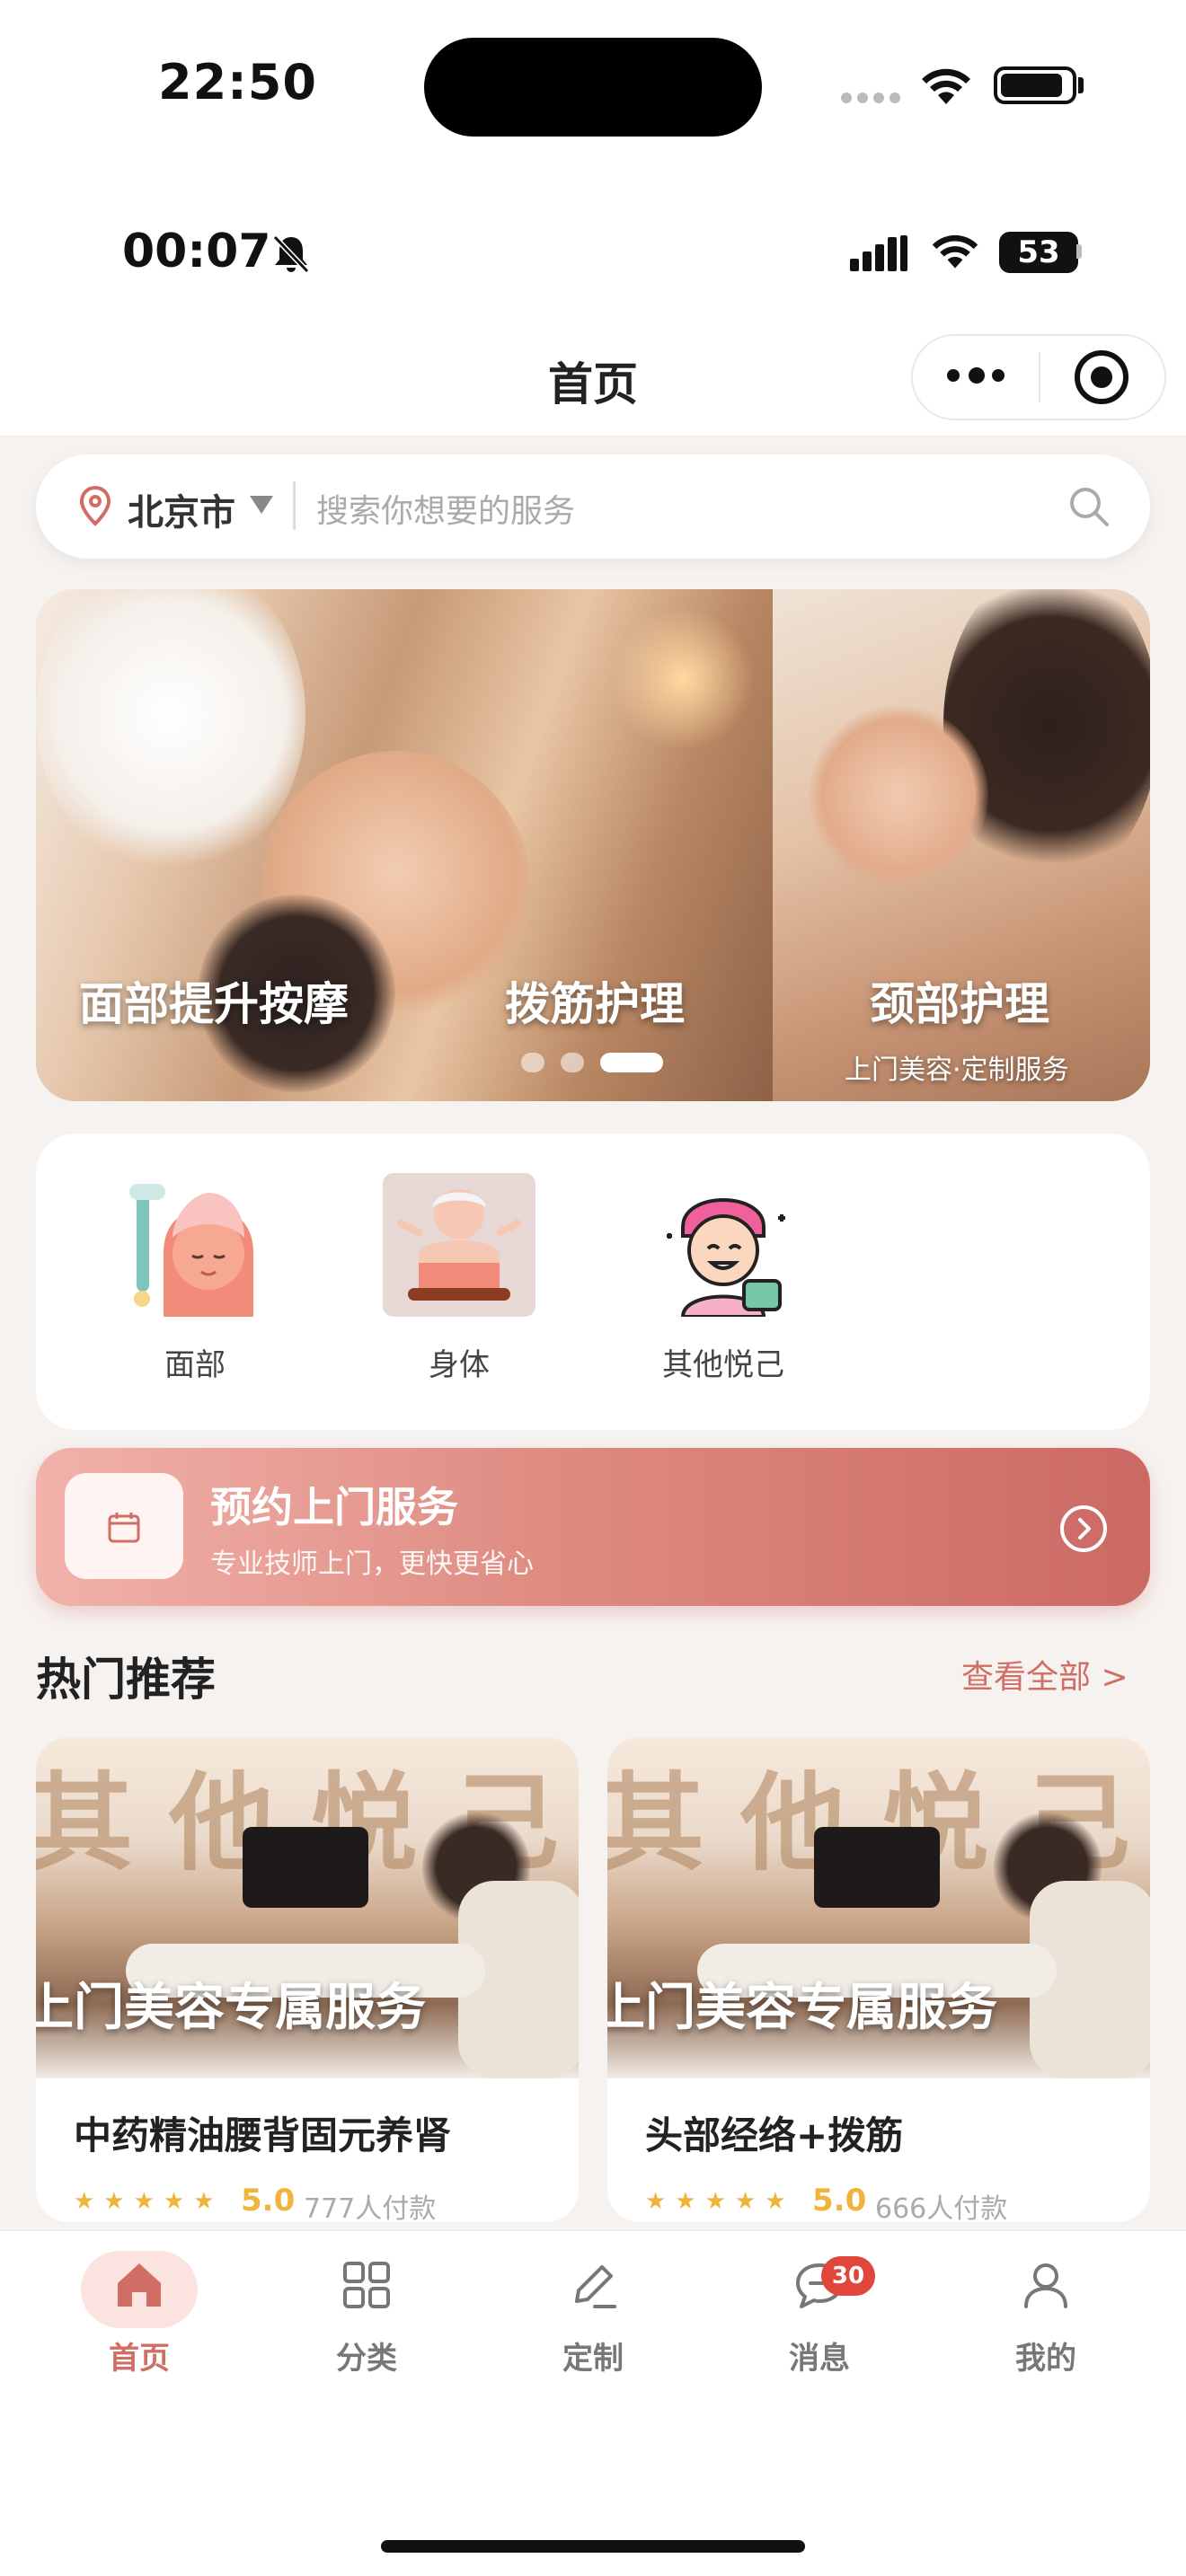 The image size is (1186, 2576). What do you see at coordinates (1039, 377) in the screenshot?
I see `capsule-divider` at bounding box center [1039, 377].